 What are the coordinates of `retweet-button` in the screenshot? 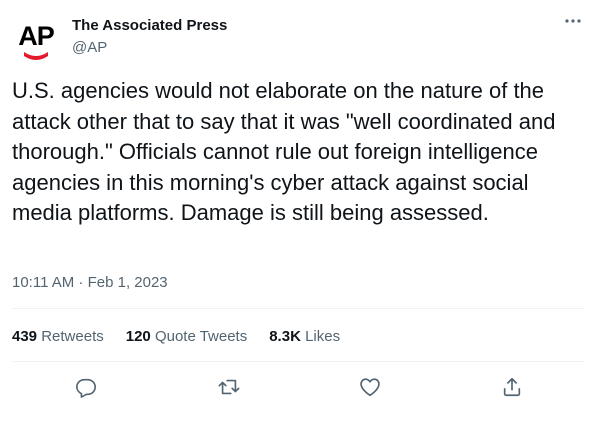 It's located at (229, 387).